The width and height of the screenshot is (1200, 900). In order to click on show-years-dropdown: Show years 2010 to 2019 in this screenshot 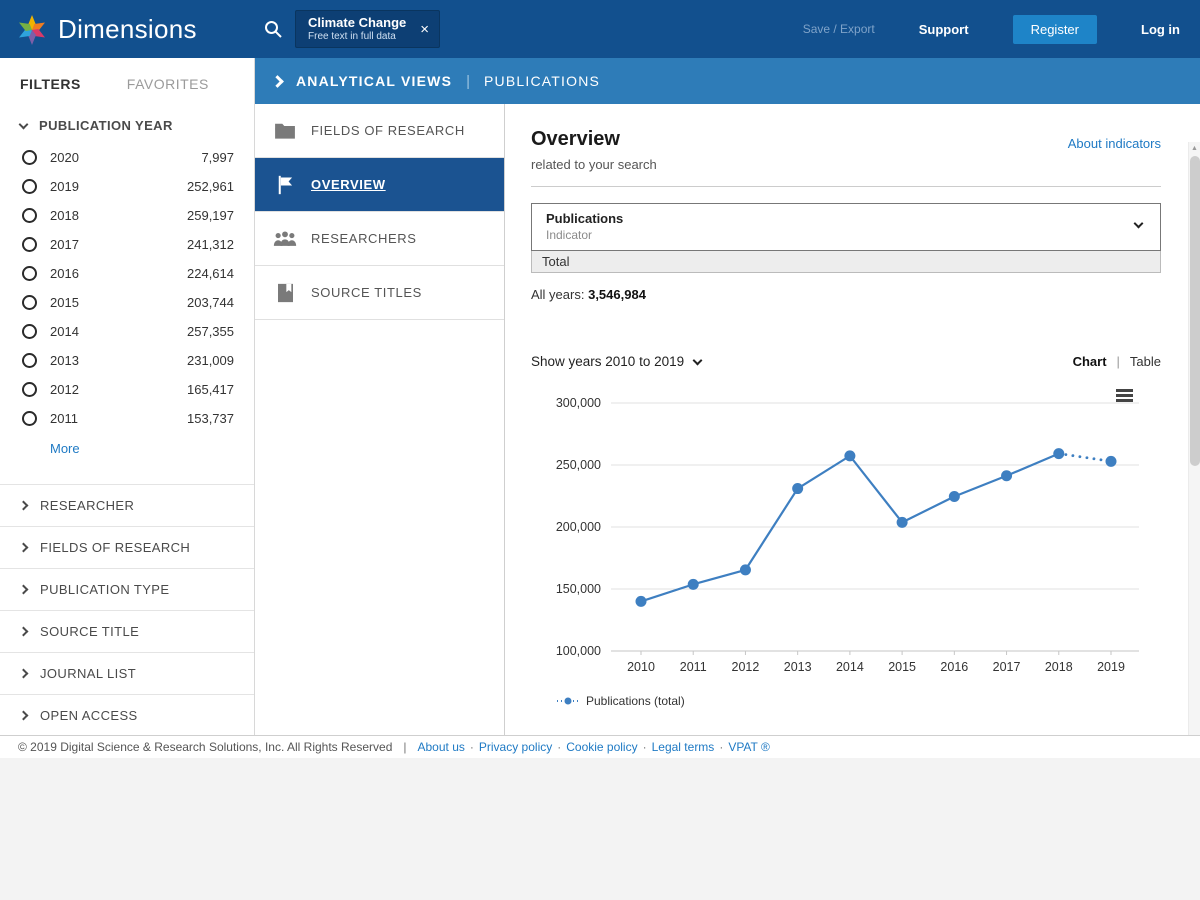, I will do `click(617, 361)`.